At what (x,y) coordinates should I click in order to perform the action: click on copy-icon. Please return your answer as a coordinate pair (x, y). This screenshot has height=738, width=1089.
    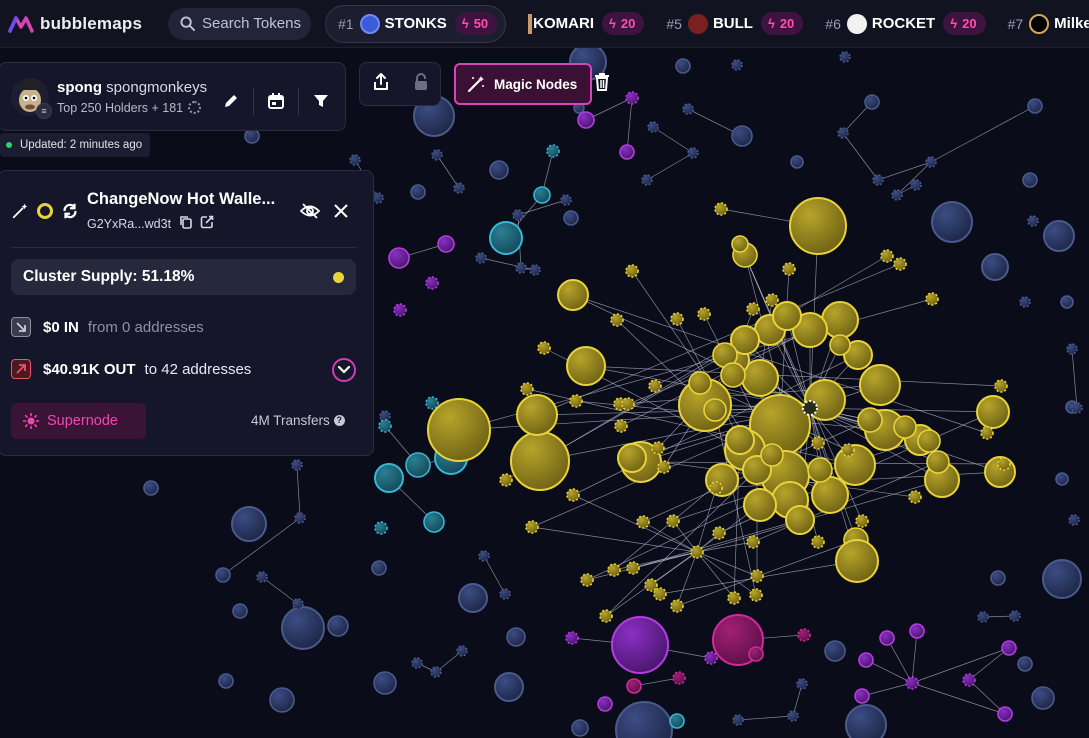
    Looking at the image, I should click on (185, 223).